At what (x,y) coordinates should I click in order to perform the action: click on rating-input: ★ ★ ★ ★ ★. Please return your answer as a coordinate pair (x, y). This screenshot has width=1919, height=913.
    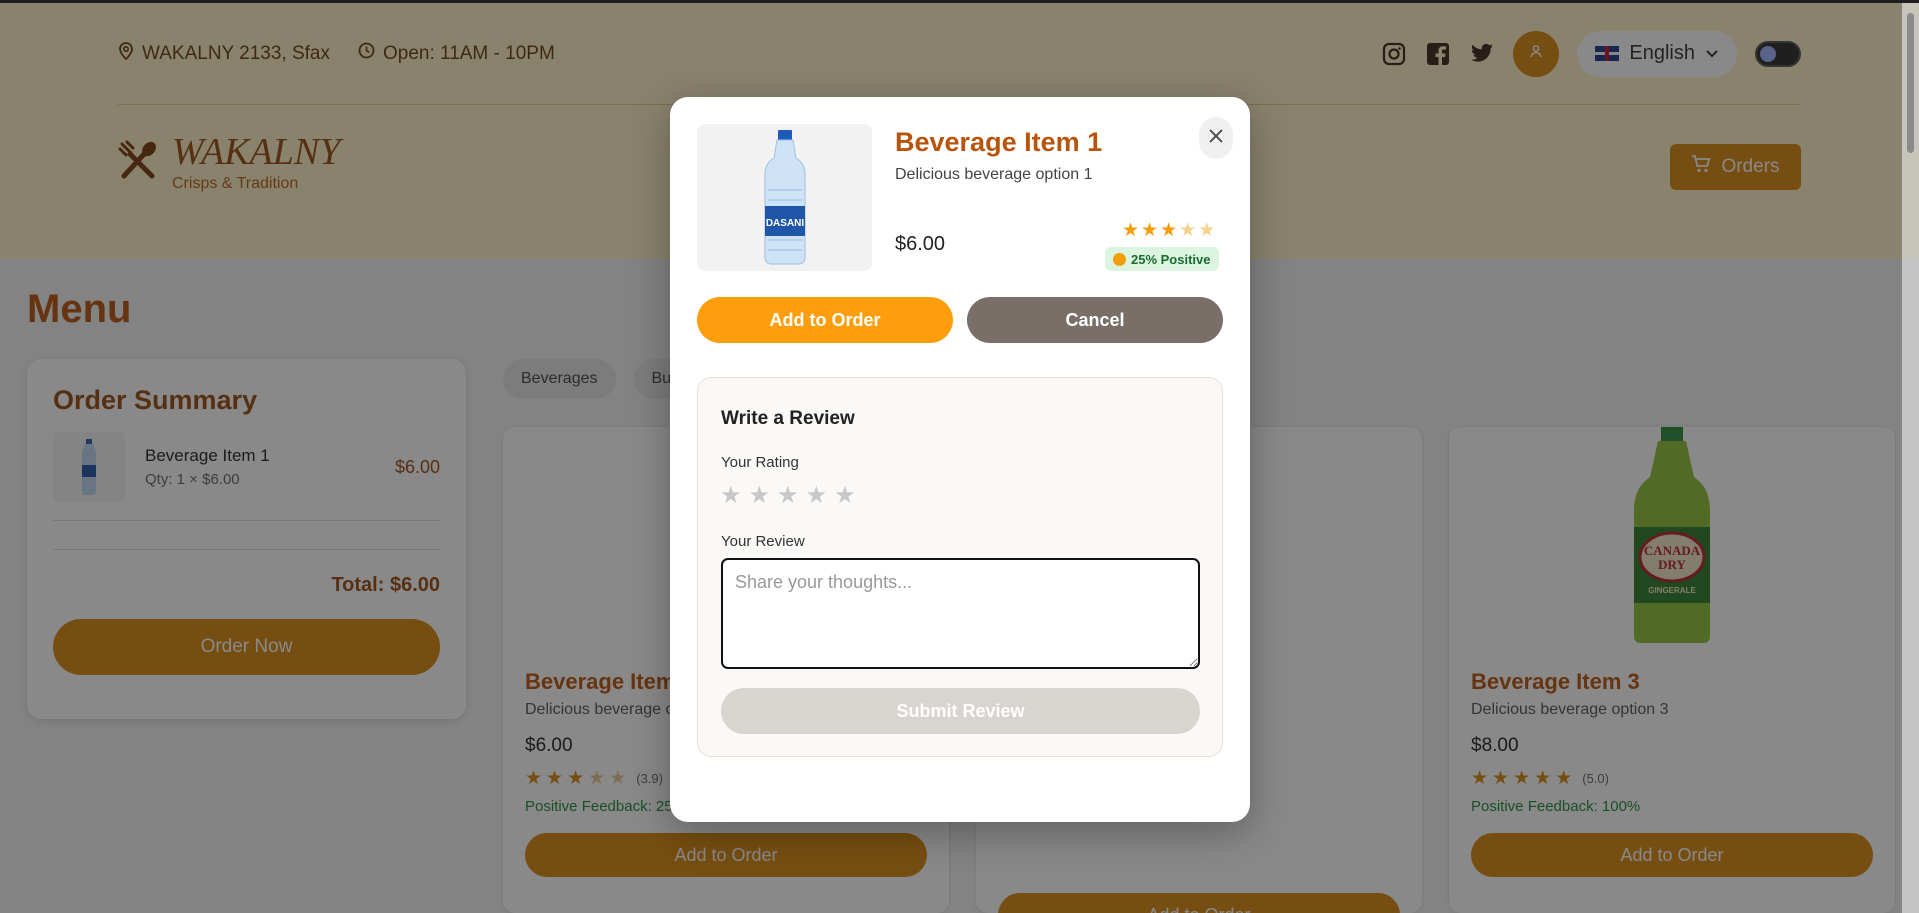
    Looking at the image, I should click on (788, 495).